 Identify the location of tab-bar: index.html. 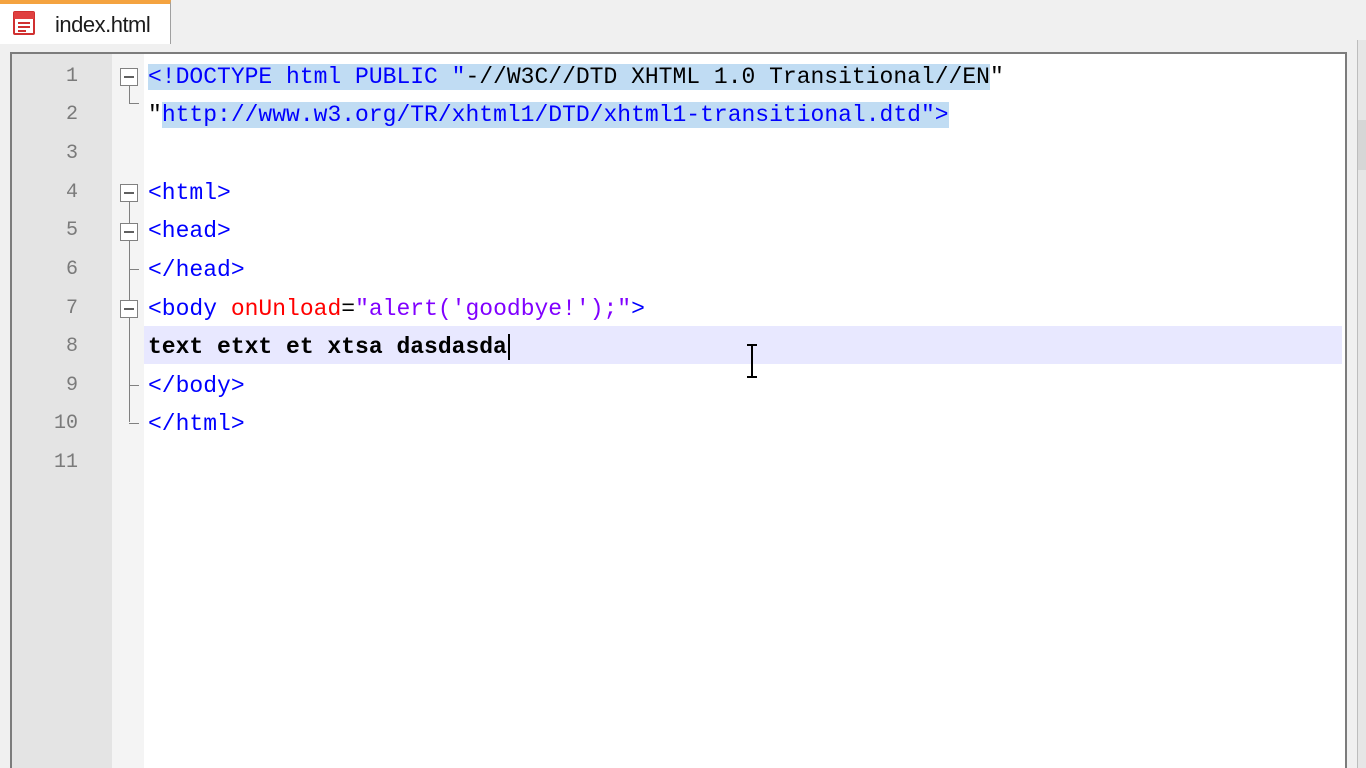
(683, 22).